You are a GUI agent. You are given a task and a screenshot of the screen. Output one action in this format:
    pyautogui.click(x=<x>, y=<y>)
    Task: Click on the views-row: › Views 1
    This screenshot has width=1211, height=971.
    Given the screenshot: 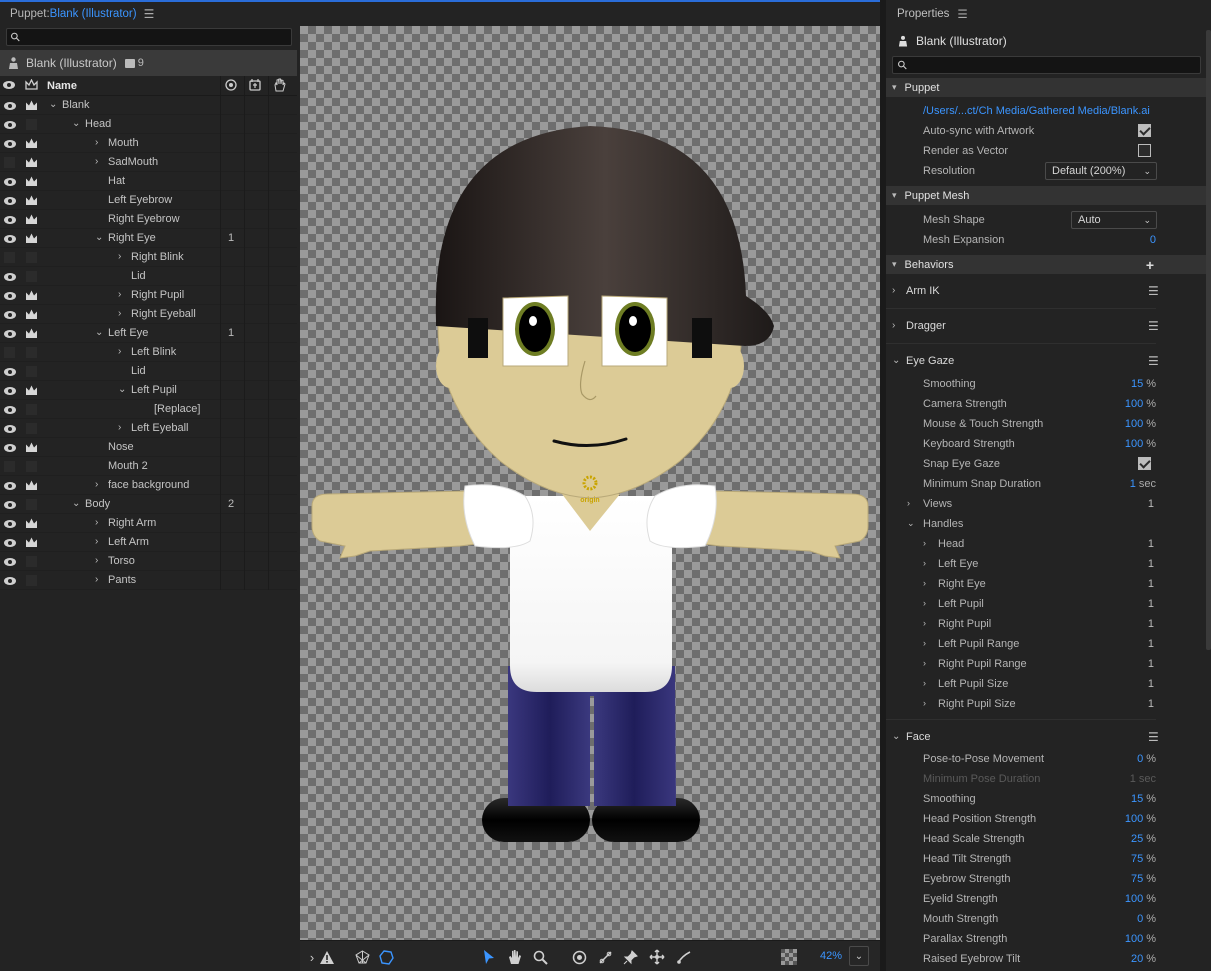 What is the action you would take?
    pyautogui.click(x=1046, y=504)
    